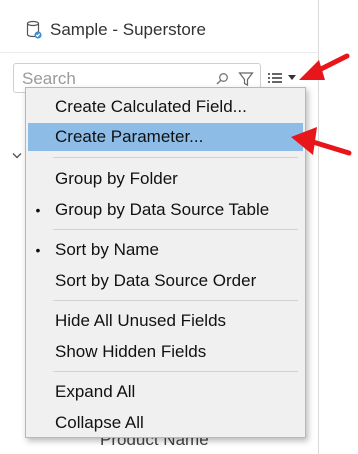  I want to click on menu-item-expand-all: Expand All, so click(165, 392).